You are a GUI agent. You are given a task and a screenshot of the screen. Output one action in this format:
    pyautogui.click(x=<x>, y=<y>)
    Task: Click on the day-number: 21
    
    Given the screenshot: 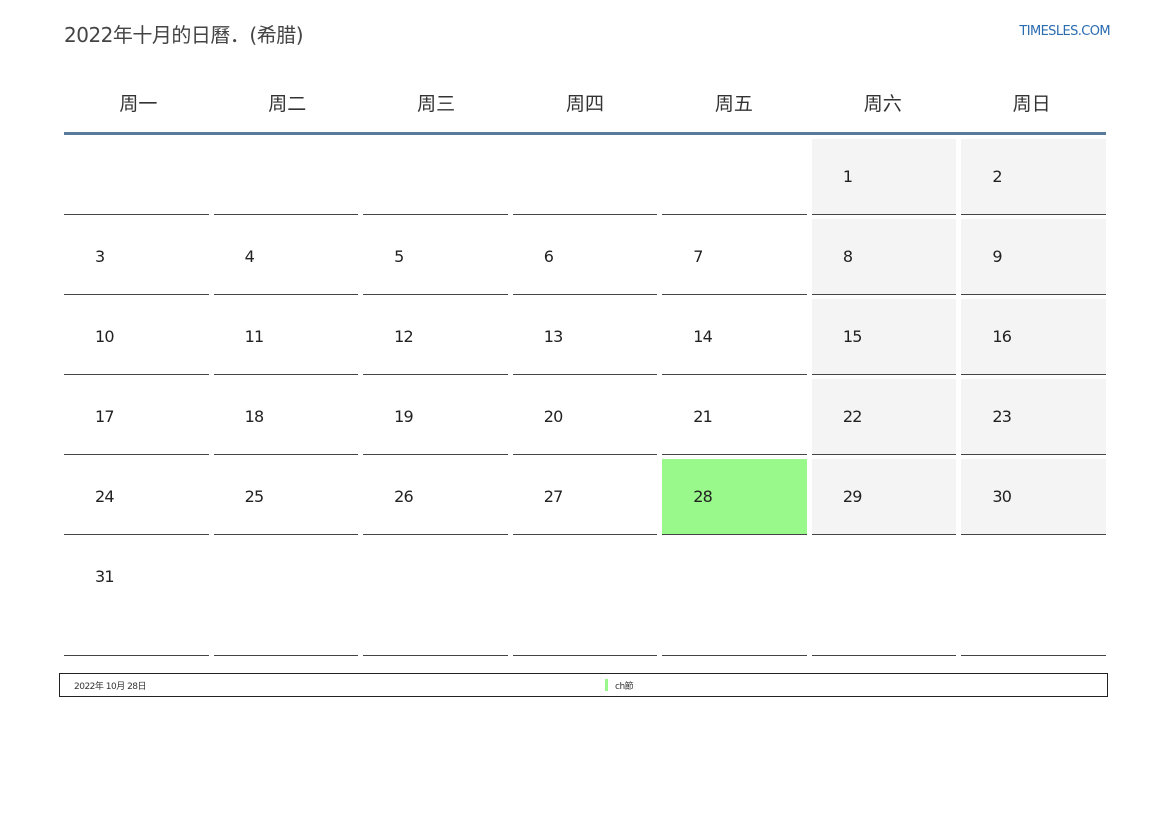 What is the action you would take?
    pyautogui.click(x=703, y=416)
    